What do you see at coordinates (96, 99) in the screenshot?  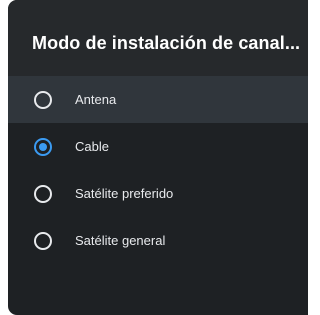 I see `option-label: Antena` at bounding box center [96, 99].